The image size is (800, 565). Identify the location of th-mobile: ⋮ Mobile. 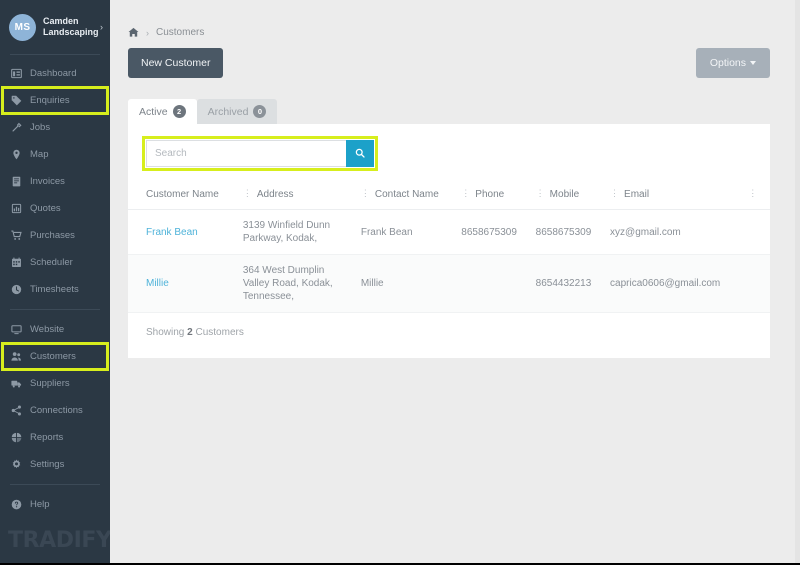
(569, 196).